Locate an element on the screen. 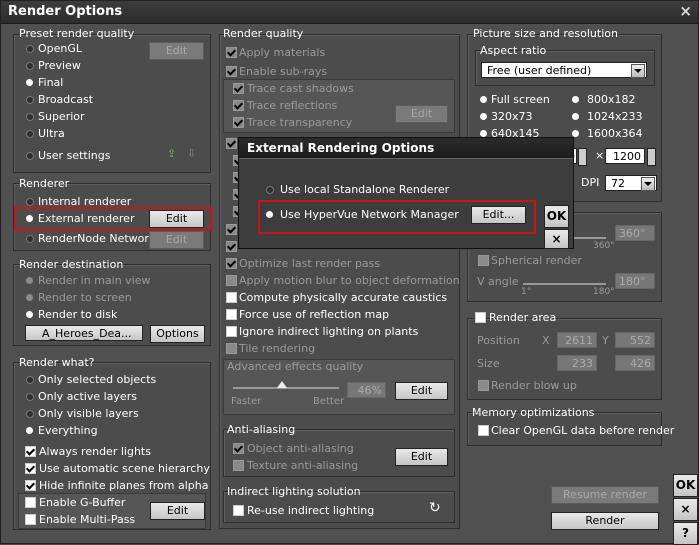 The width and height of the screenshot is (699, 545). checkbox-reflection-map is located at coordinates (231, 314).